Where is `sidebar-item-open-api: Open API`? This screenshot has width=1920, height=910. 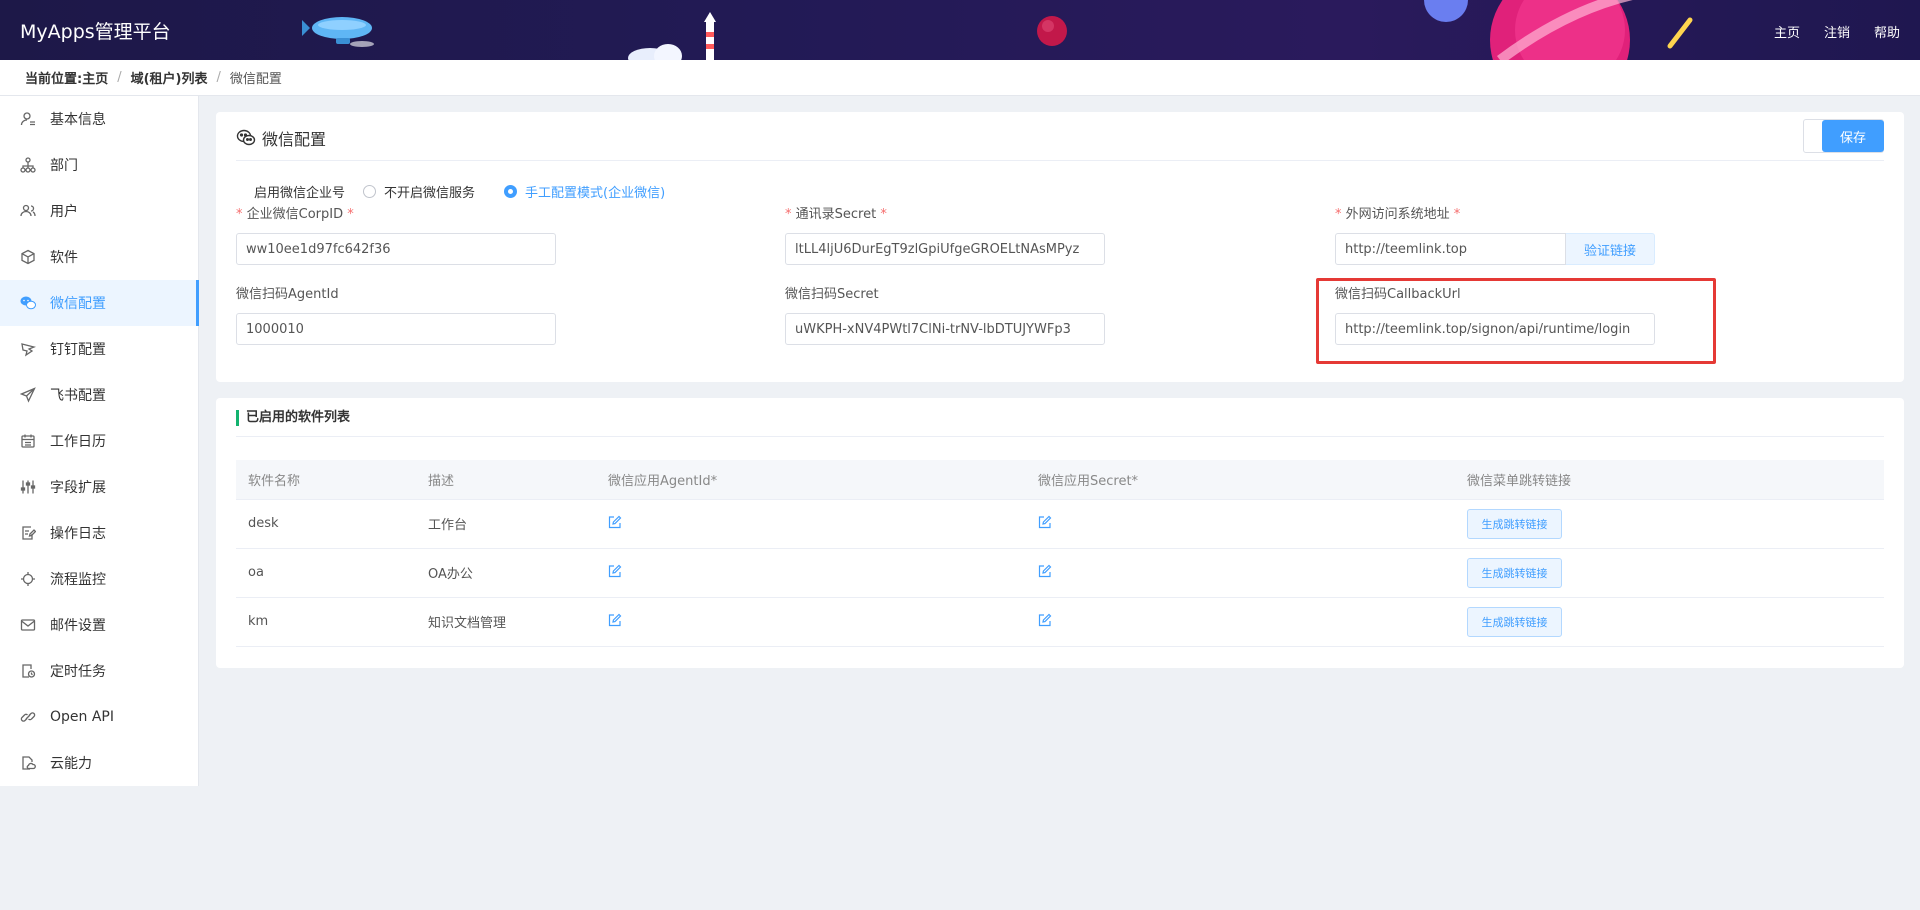 sidebar-item-open-api: Open API is located at coordinates (99, 717).